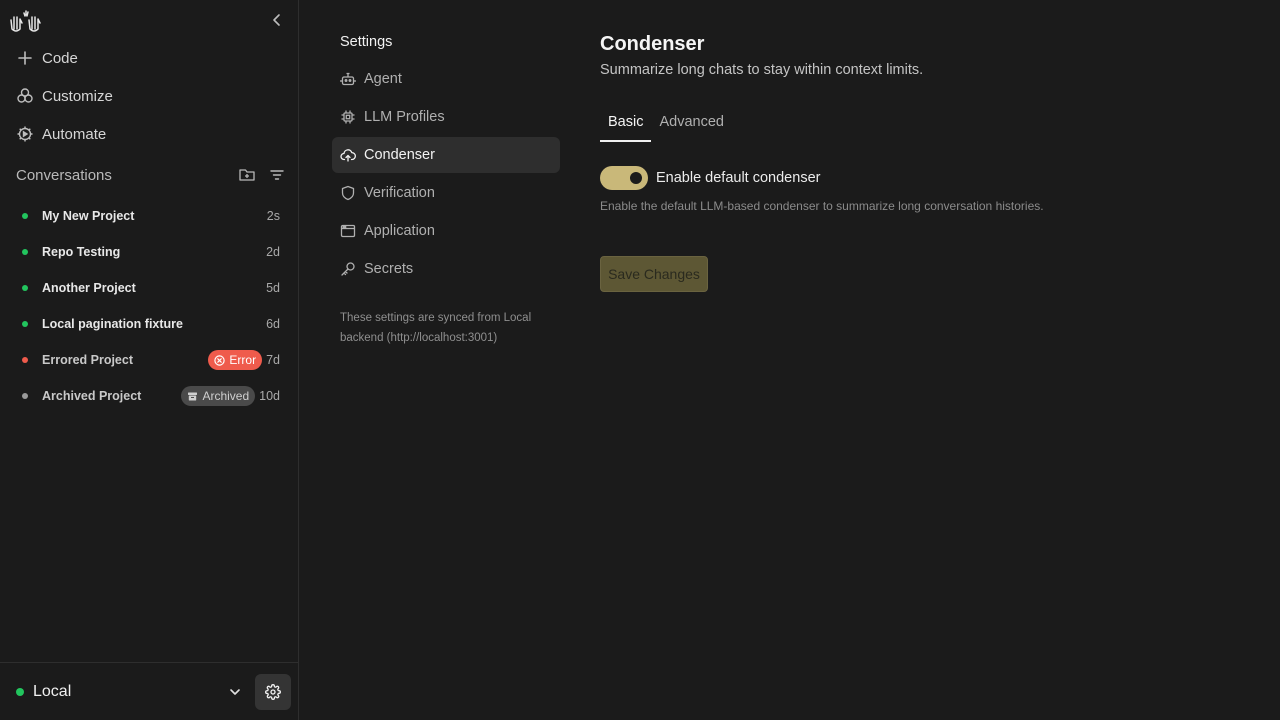 The width and height of the screenshot is (1280, 720). What do you see at coordinates (273, 360) in the screenshot?
I see `conversation-age: 7d` at bounding box center [273, 360].